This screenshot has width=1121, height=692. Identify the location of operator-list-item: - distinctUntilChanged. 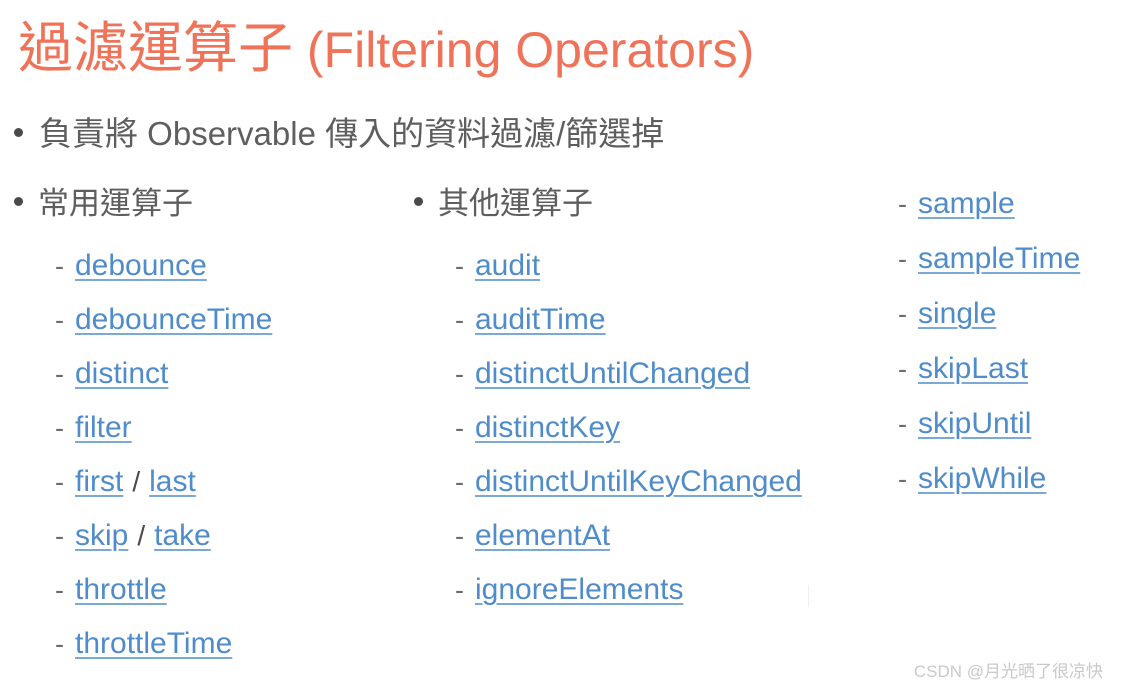
(608, 374).